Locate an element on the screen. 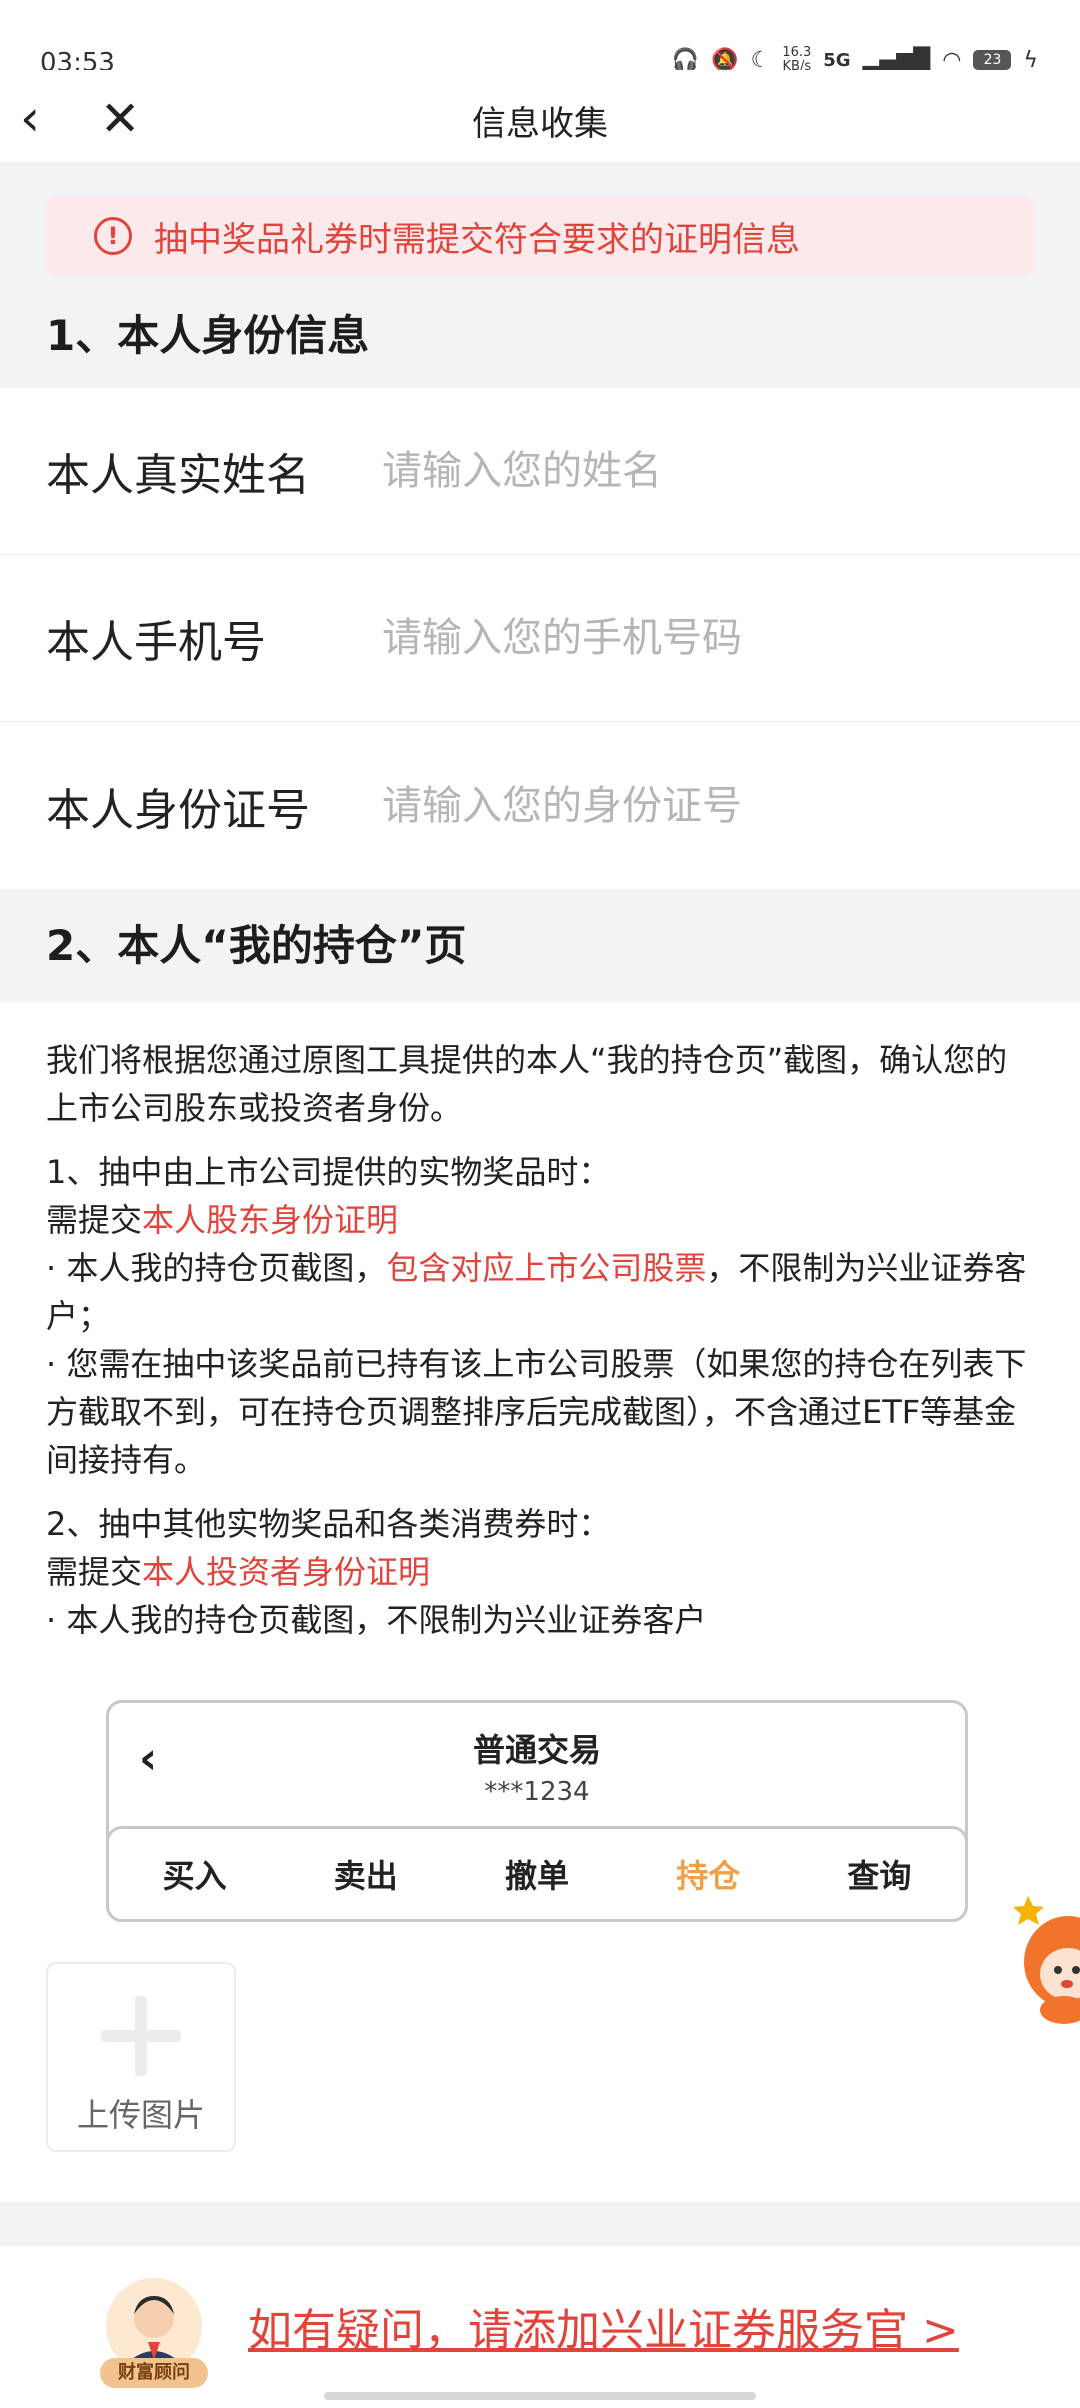 The width and height of the screenshot is (1080, 2408). wifi-icon: ◠ is located at coordinates (952, 60).